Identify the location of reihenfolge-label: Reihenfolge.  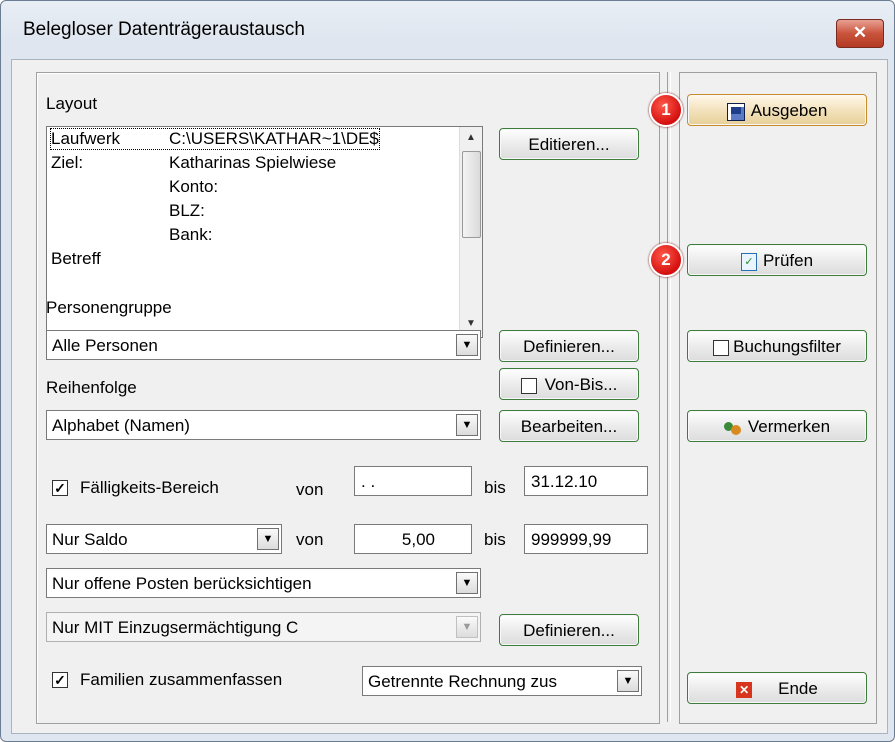
(91, 387).